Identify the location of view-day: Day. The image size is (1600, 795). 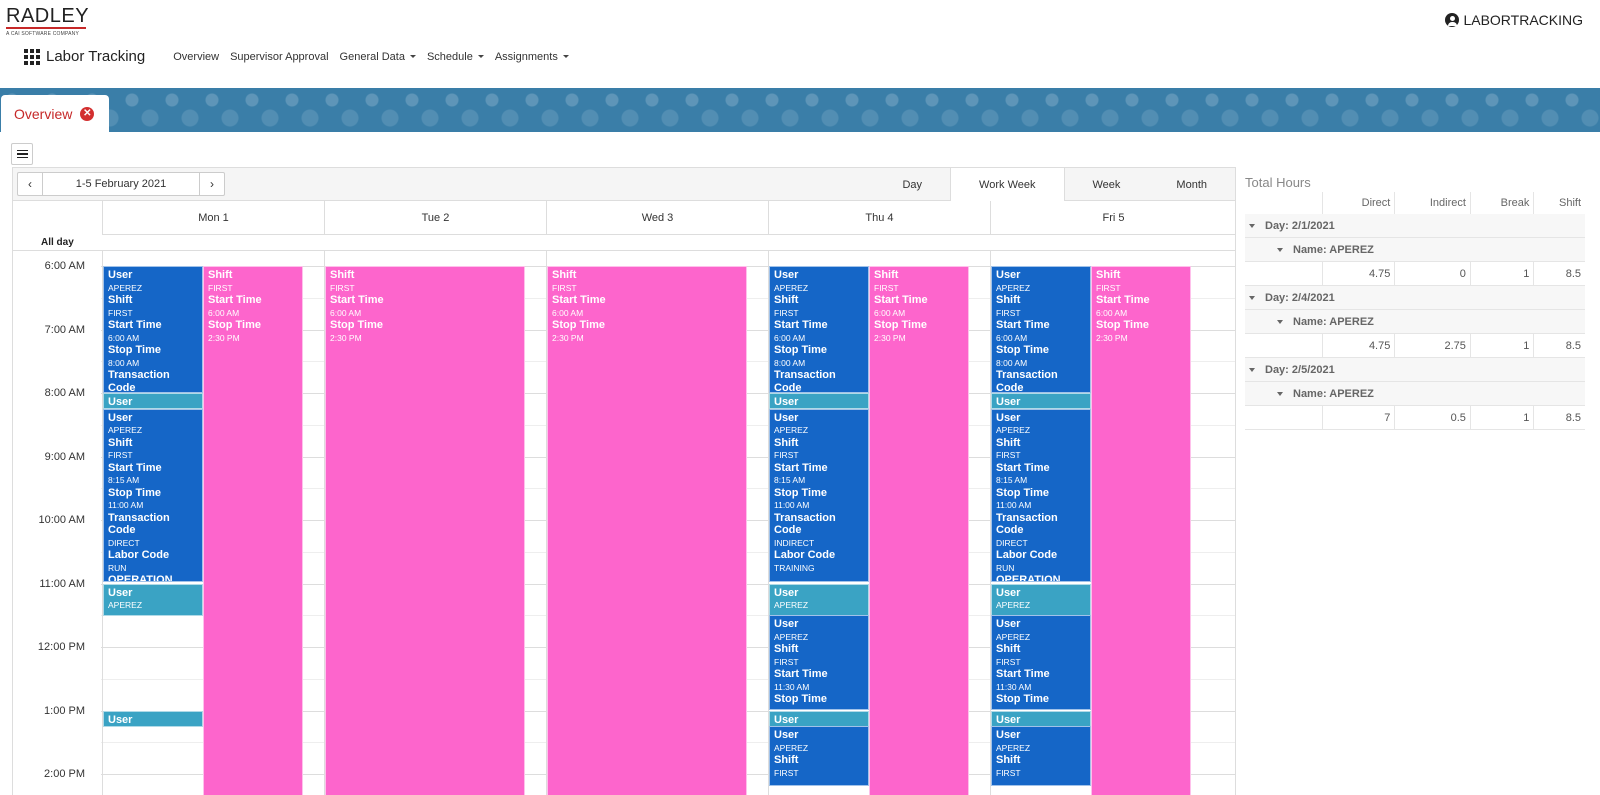
(912, 184).